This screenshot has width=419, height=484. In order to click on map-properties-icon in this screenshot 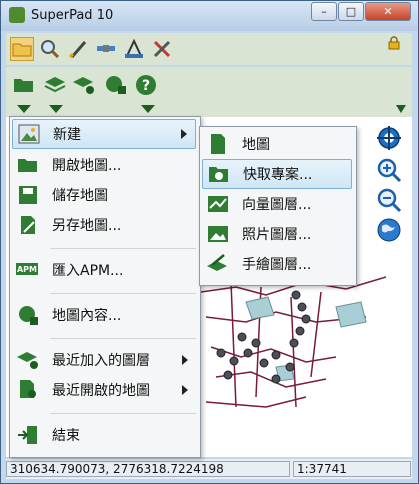, I will do `click(28, 315)`.